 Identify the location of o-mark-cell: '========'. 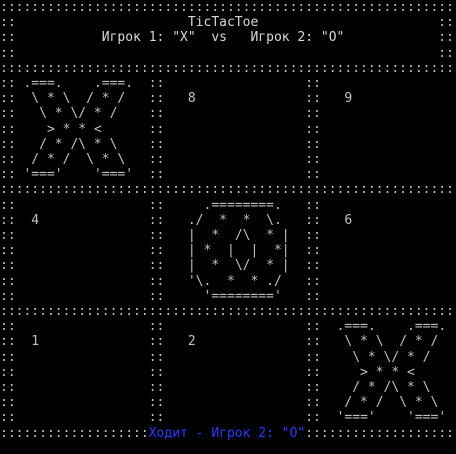
(234, 296).